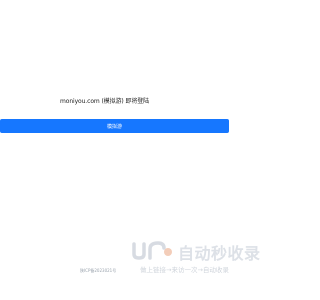  I want to click on watermark-banner: 自动秒收录 做上链接→来访一次→自动收录, so click(205, 256).